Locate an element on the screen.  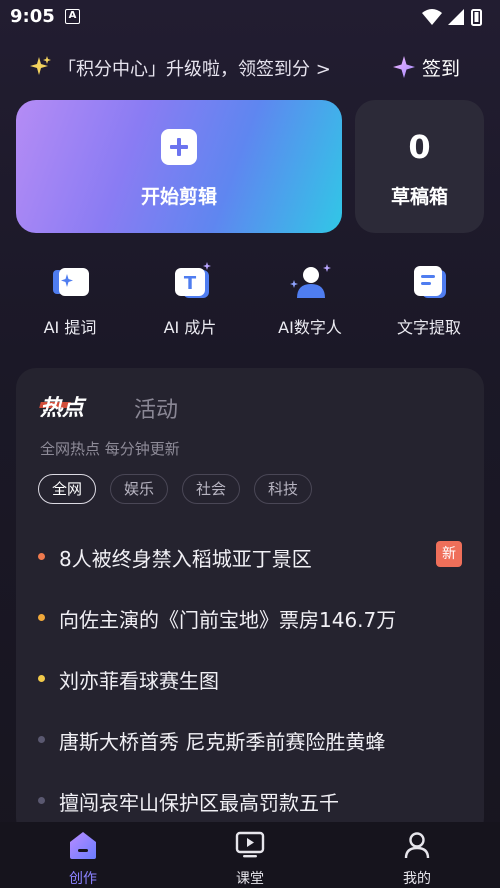
plus-icon is located at coordinates (179, 147).